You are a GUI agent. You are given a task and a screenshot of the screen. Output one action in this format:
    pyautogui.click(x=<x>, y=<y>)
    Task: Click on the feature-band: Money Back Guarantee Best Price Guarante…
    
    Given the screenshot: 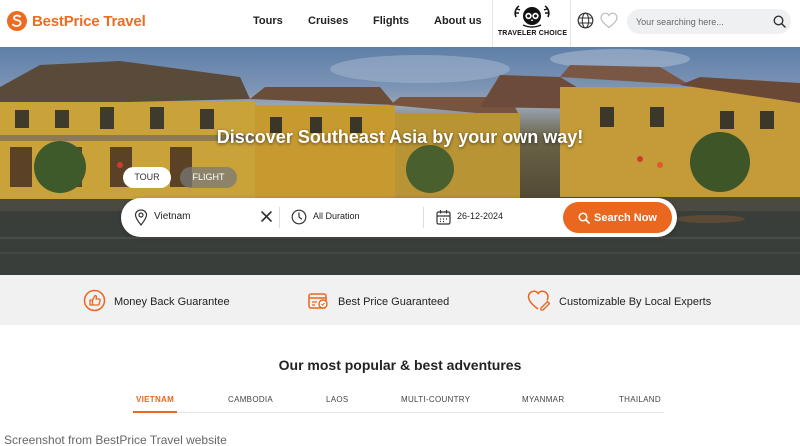 What is the action you would take?
    pyautogui.click(x=400, y=300)
    